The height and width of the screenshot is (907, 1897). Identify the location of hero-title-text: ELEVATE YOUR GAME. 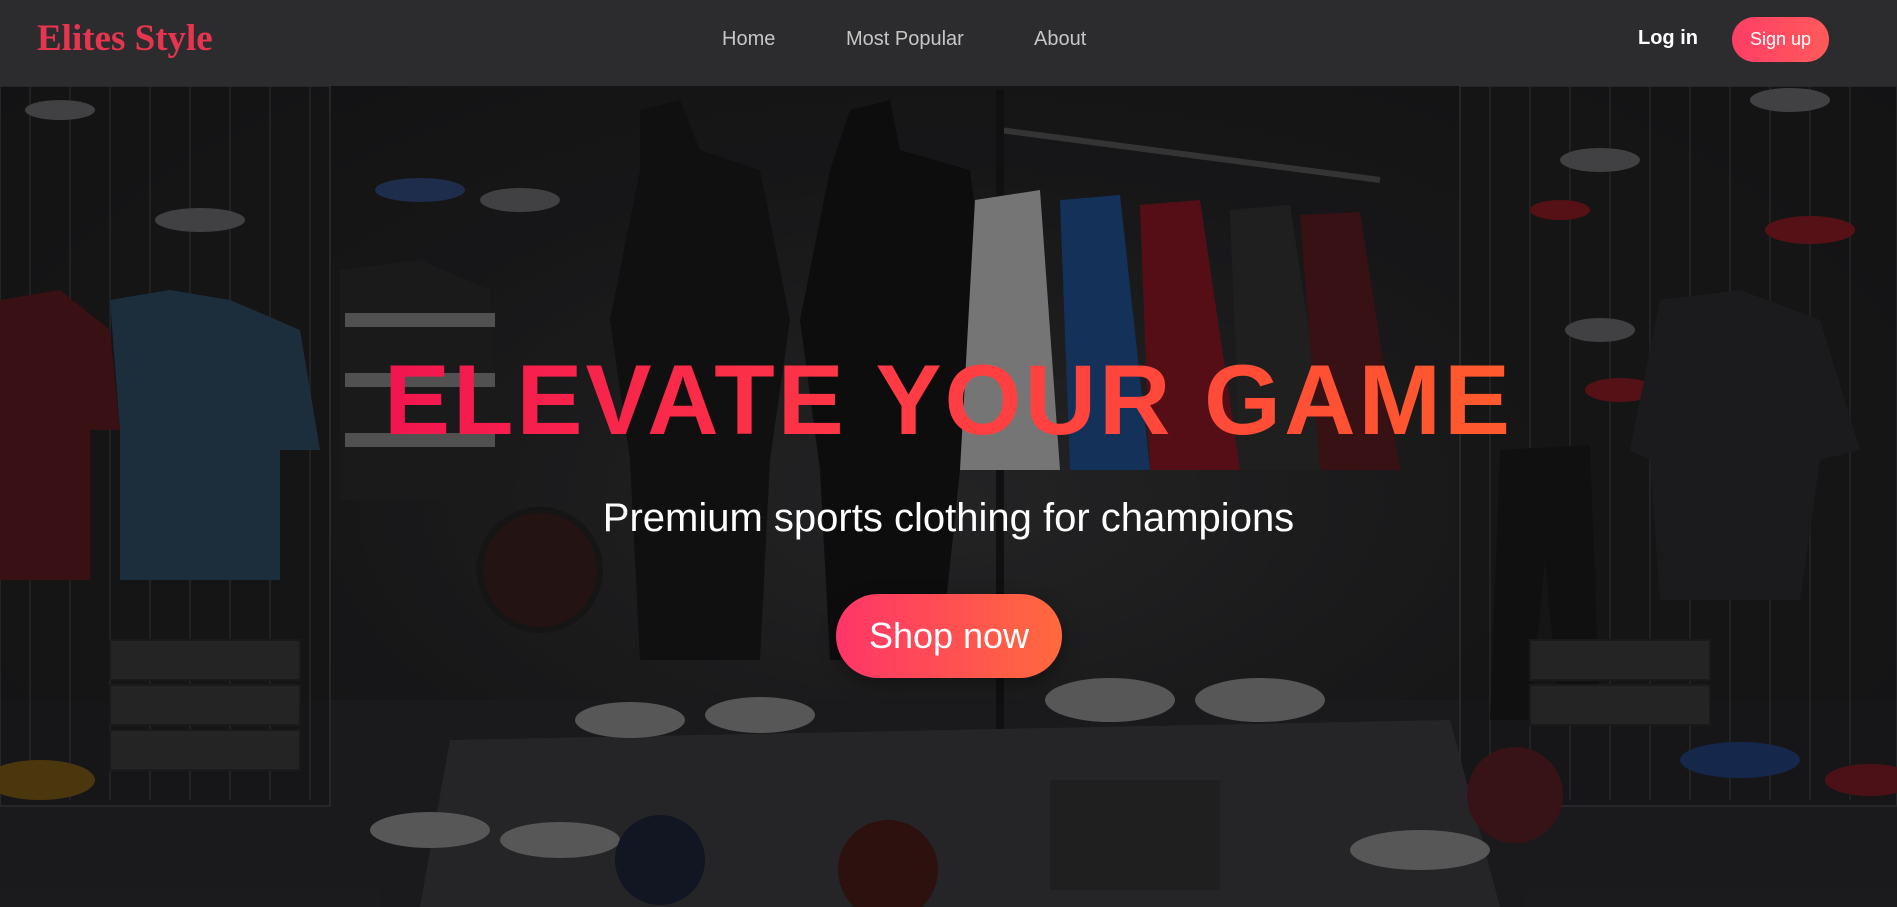
(948, 399).